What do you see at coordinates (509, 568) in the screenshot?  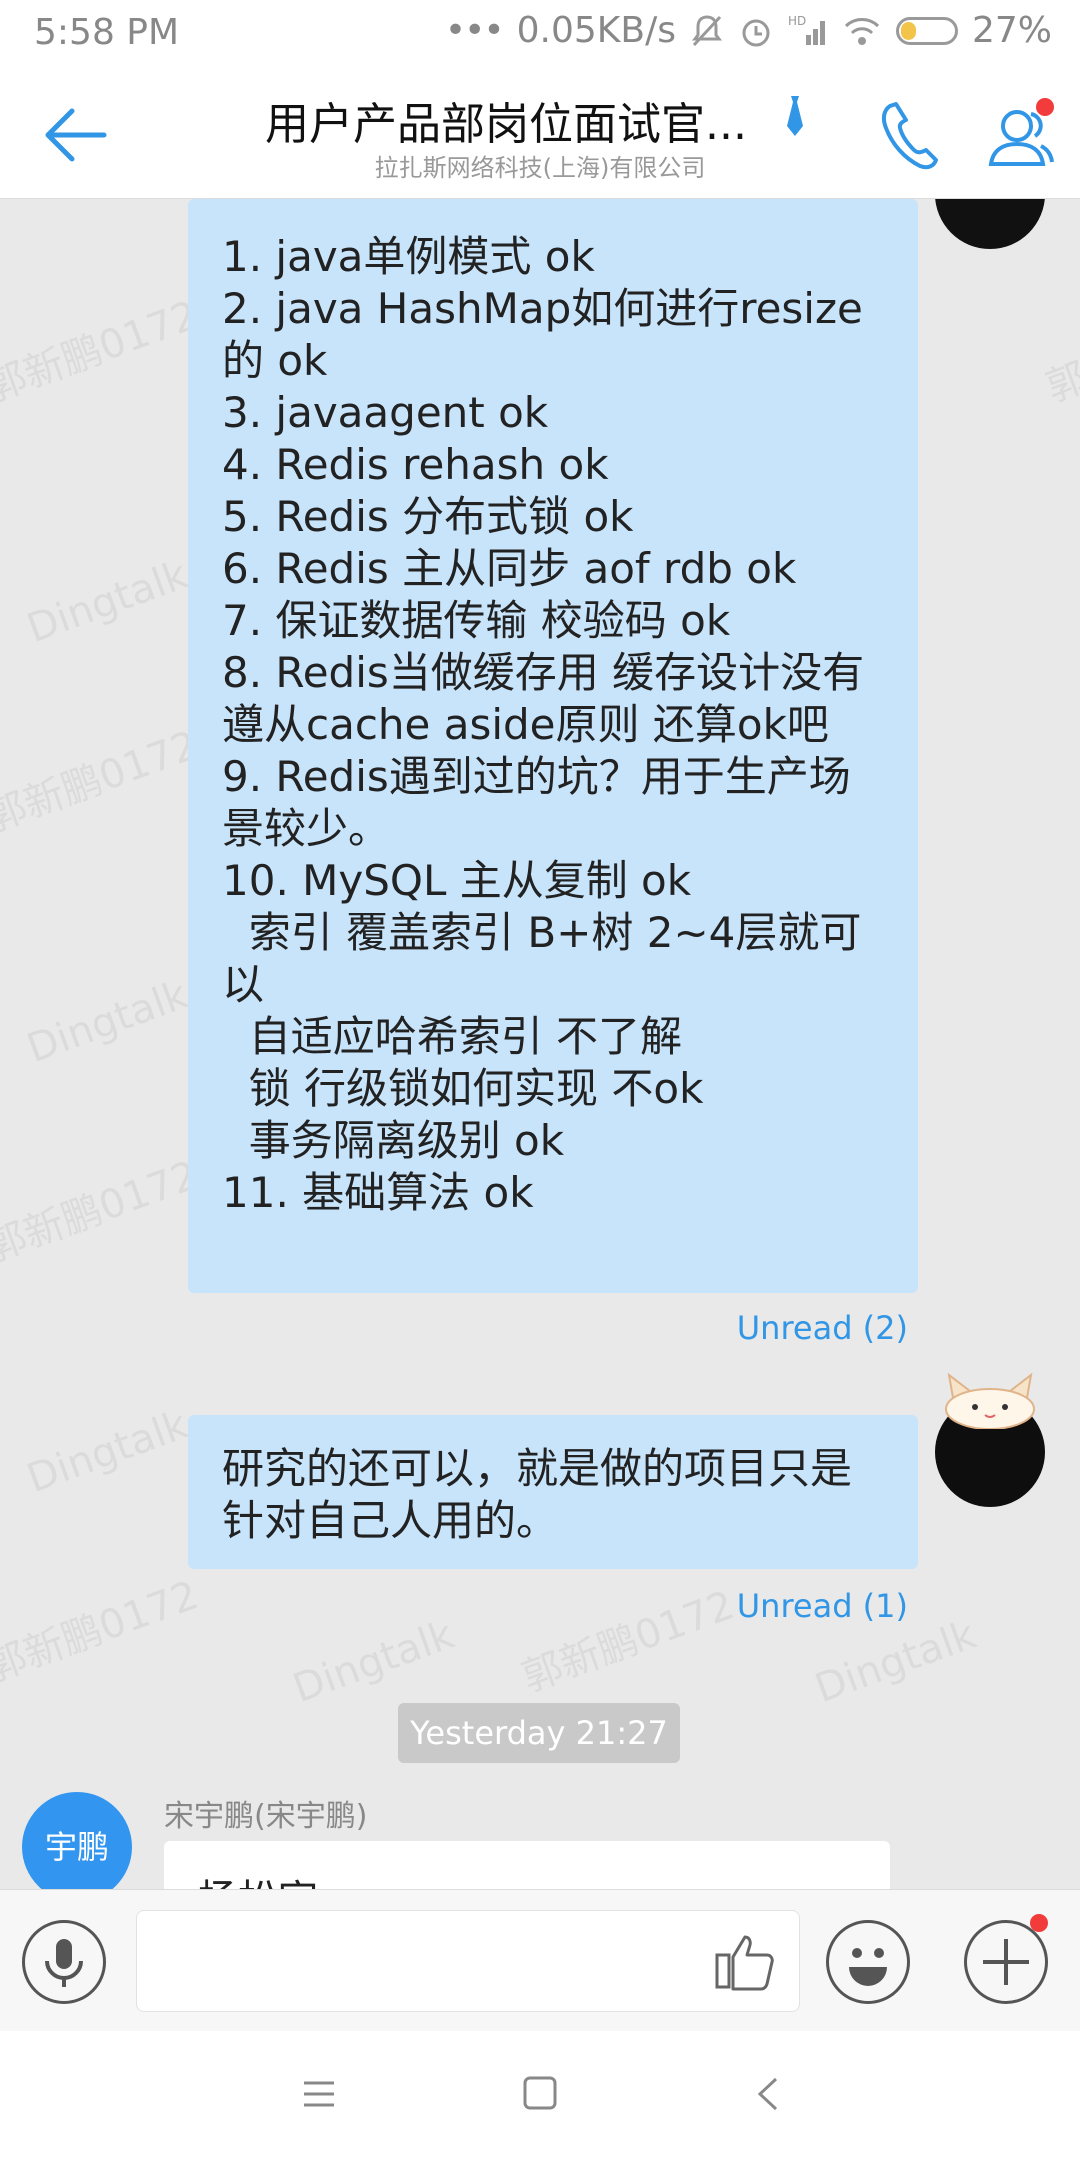 I see `message-line: 6. Redis 主从同步 aof rdb ok` at bounding box center [509, 568].